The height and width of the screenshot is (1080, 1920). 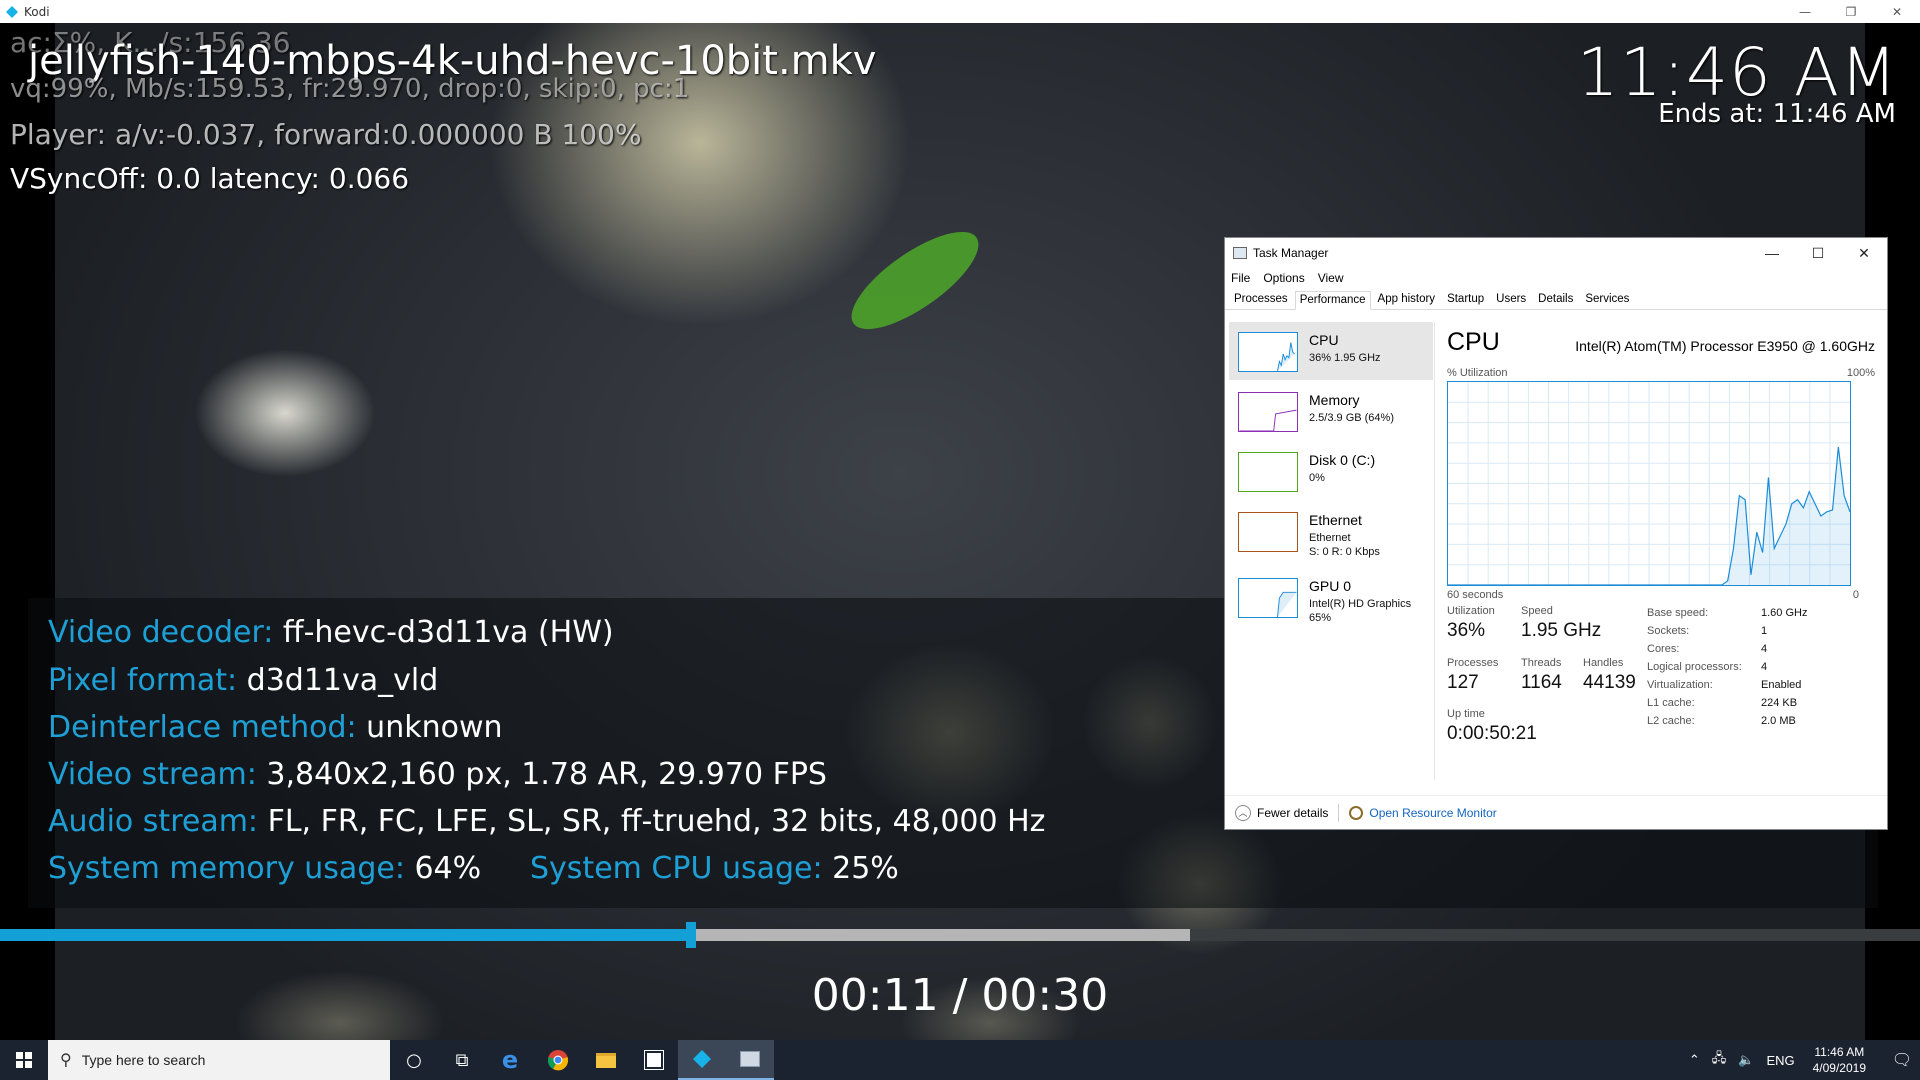 I want to click on tab-processes: Processes, so click(x=1261, y=299).